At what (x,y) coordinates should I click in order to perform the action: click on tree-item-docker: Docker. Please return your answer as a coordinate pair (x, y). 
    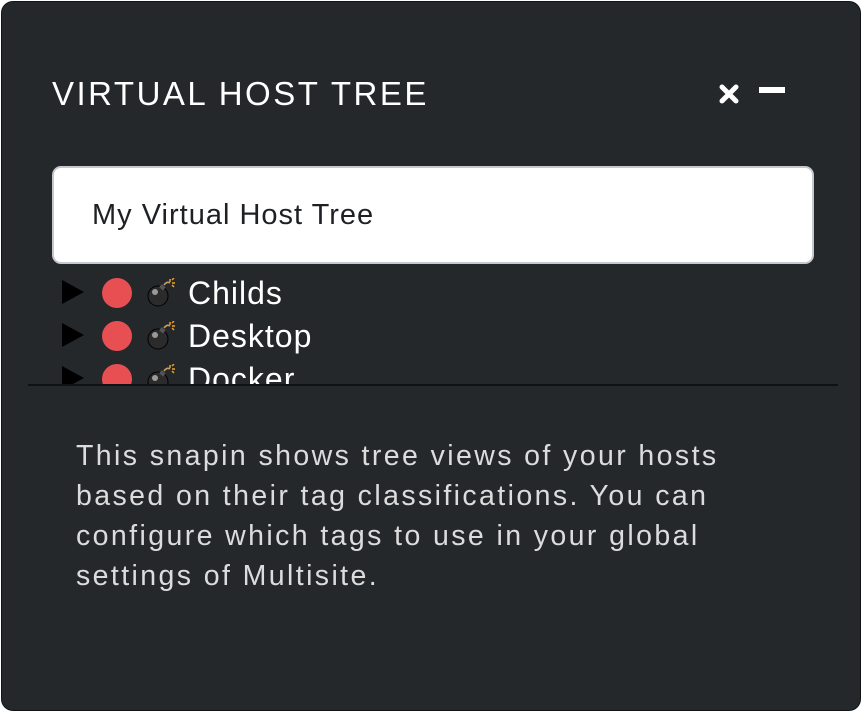
    Looking at the image, I should click on (262, 371).